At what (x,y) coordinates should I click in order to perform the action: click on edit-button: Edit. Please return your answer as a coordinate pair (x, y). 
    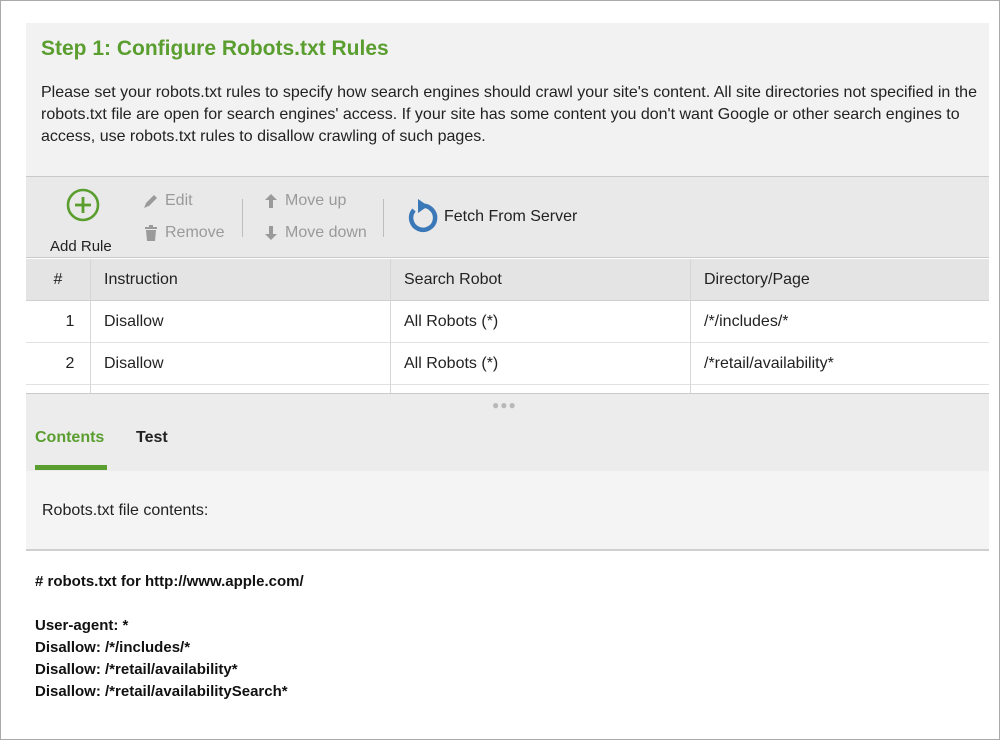
    Looking at the image, I should click on (167, 201).